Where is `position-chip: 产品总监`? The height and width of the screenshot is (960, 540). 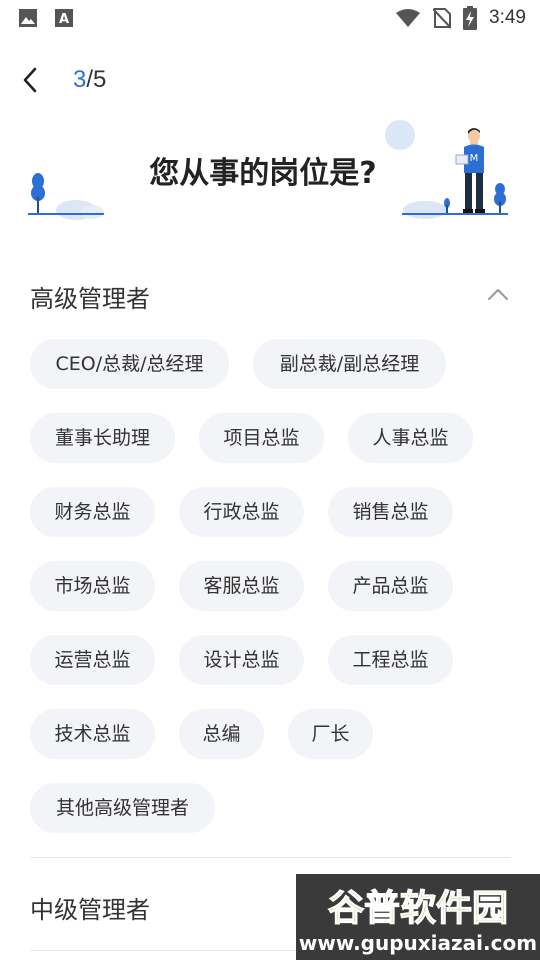 position-chip: 产品总监 is located at coordinates (390, 586).